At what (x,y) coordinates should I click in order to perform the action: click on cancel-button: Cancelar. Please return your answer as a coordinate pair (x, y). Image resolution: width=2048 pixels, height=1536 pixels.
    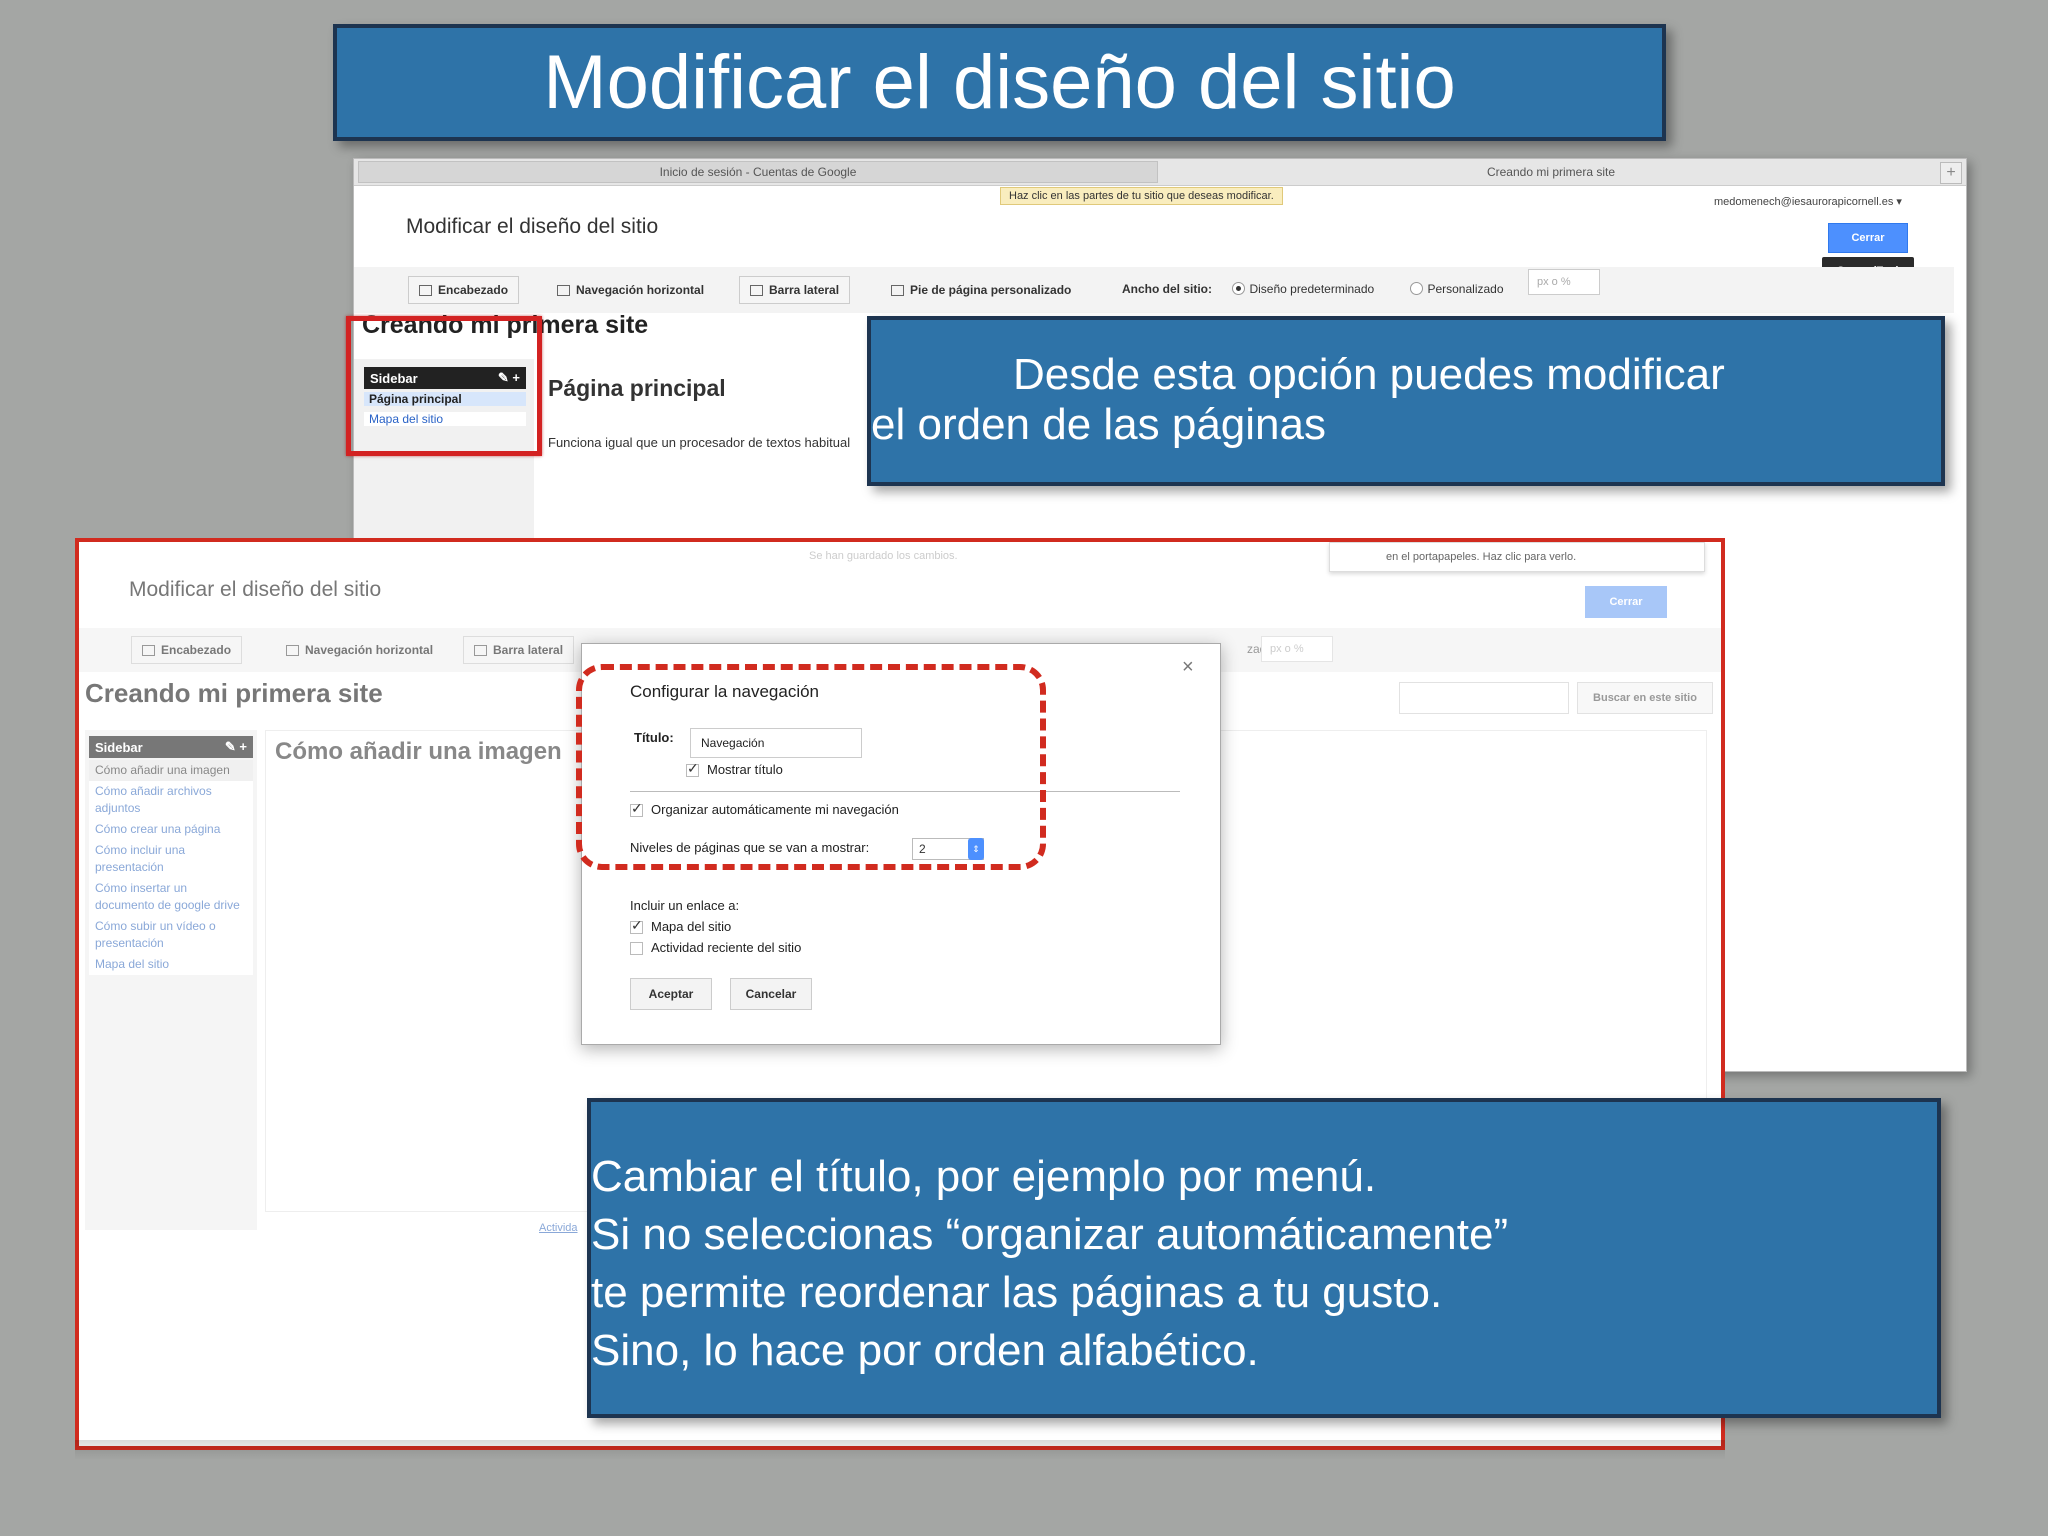
    Looking at the image, I should click on (771, 994).